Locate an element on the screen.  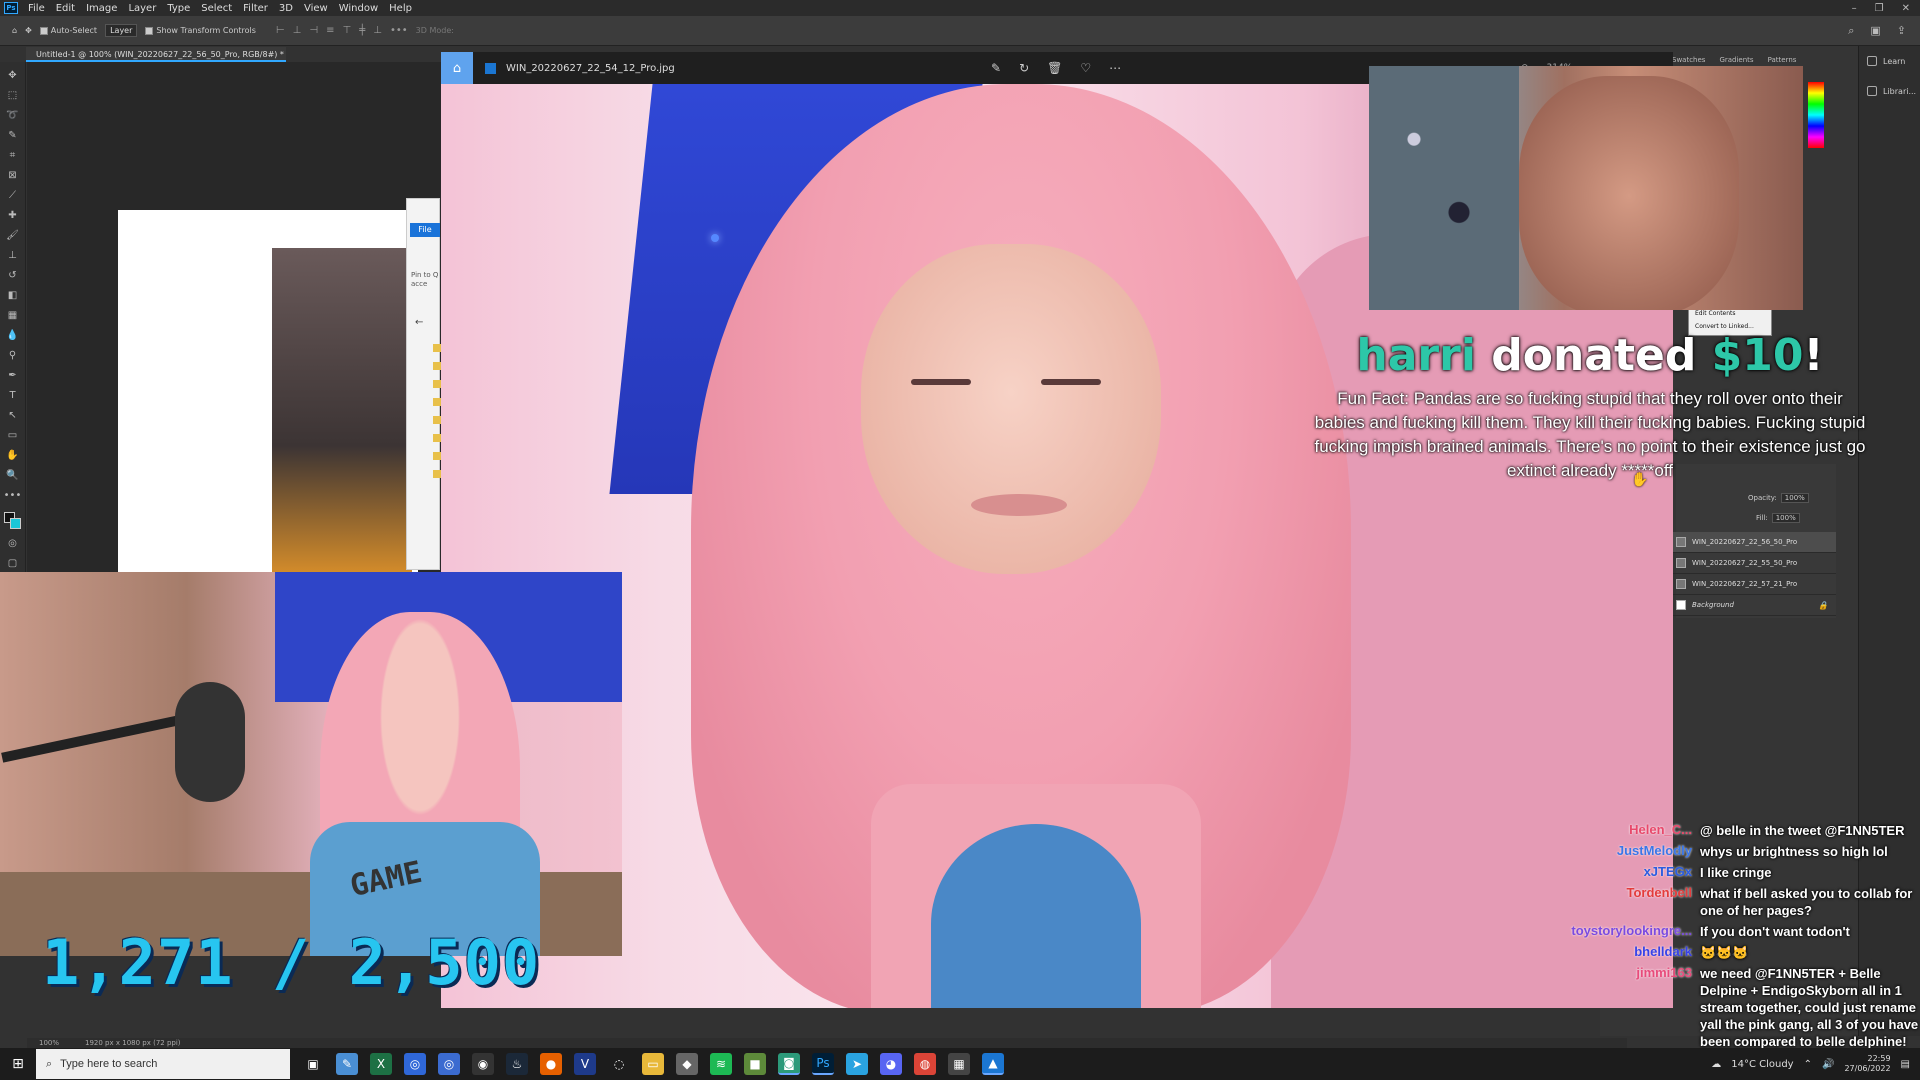
fill-value: 100% is located at coordinates (1785, 518).